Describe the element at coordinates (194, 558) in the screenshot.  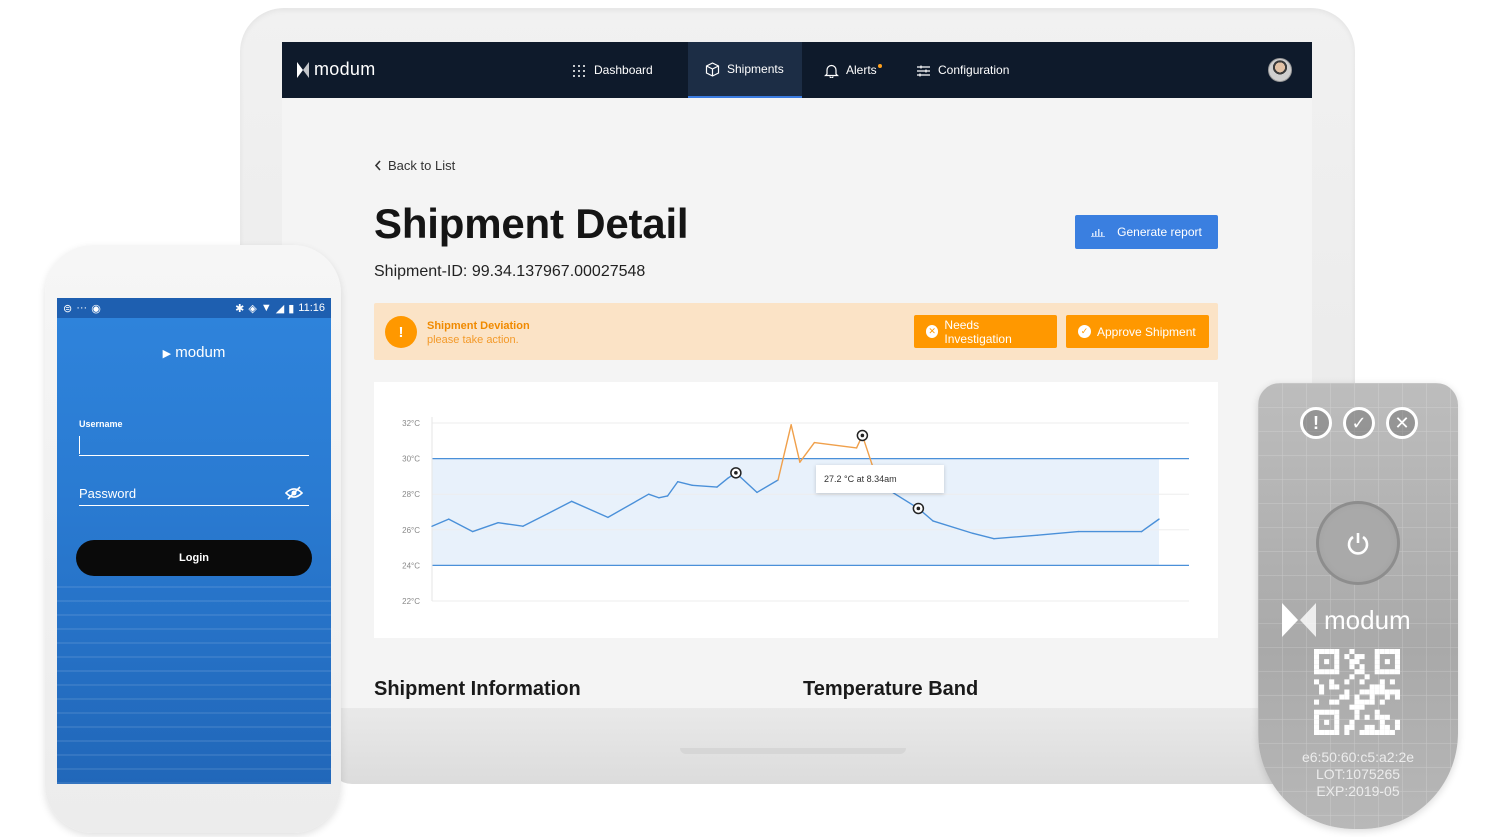
I see `login-button: Login` at that location.